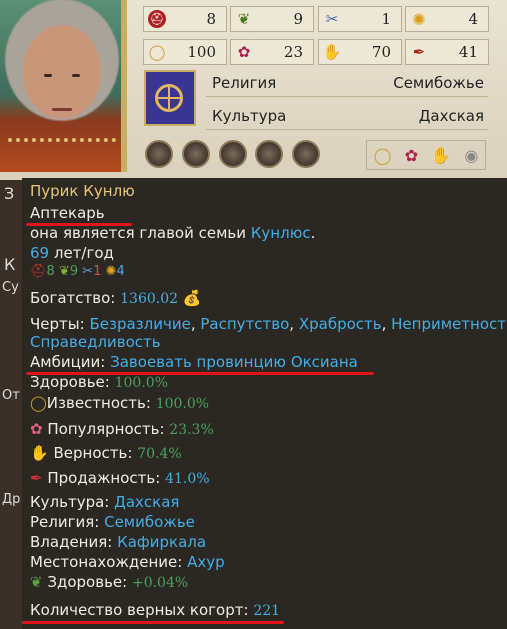 The height and width of the screenshot is (629, 507). I want to click on left-fragment-5: Др, so click(11, 499).